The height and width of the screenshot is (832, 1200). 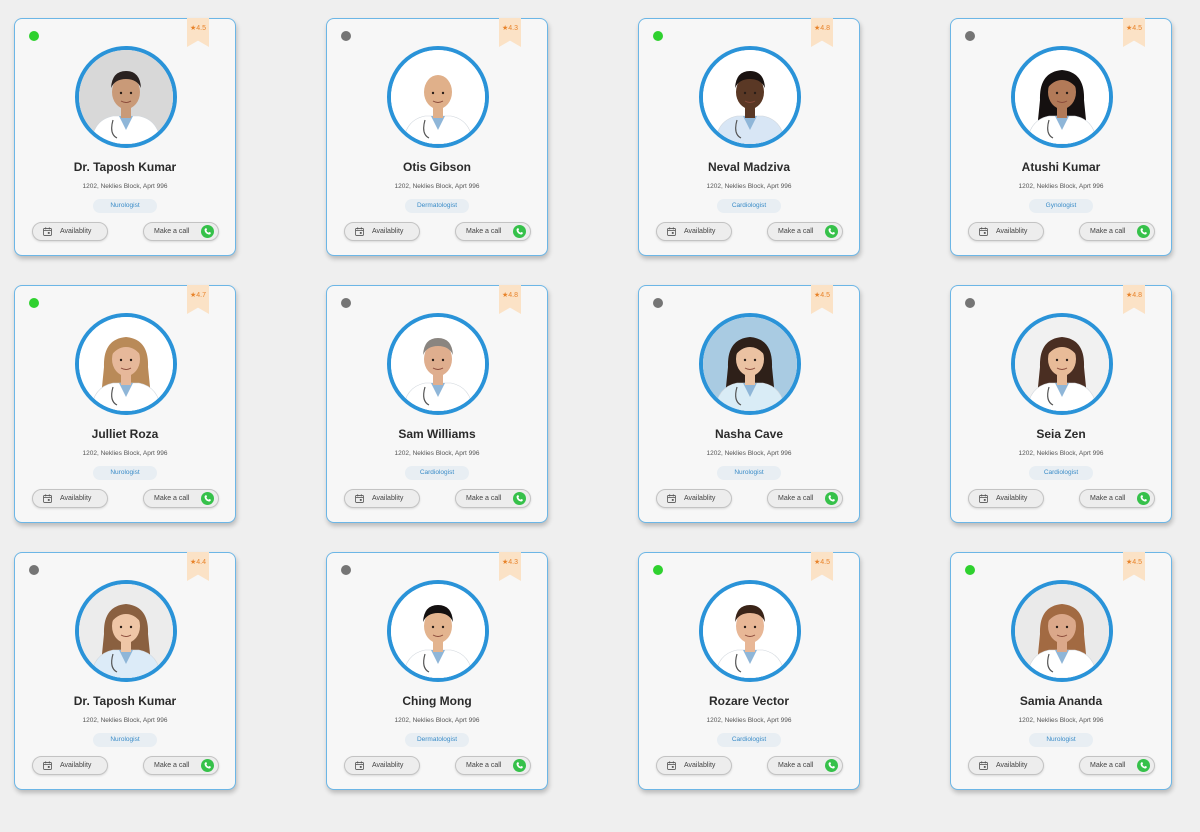 What do you see at coordinates (1061, 206) in the screenshot?
I see `specialty-badge: Gynologist` at bounding box center [1061, 206].